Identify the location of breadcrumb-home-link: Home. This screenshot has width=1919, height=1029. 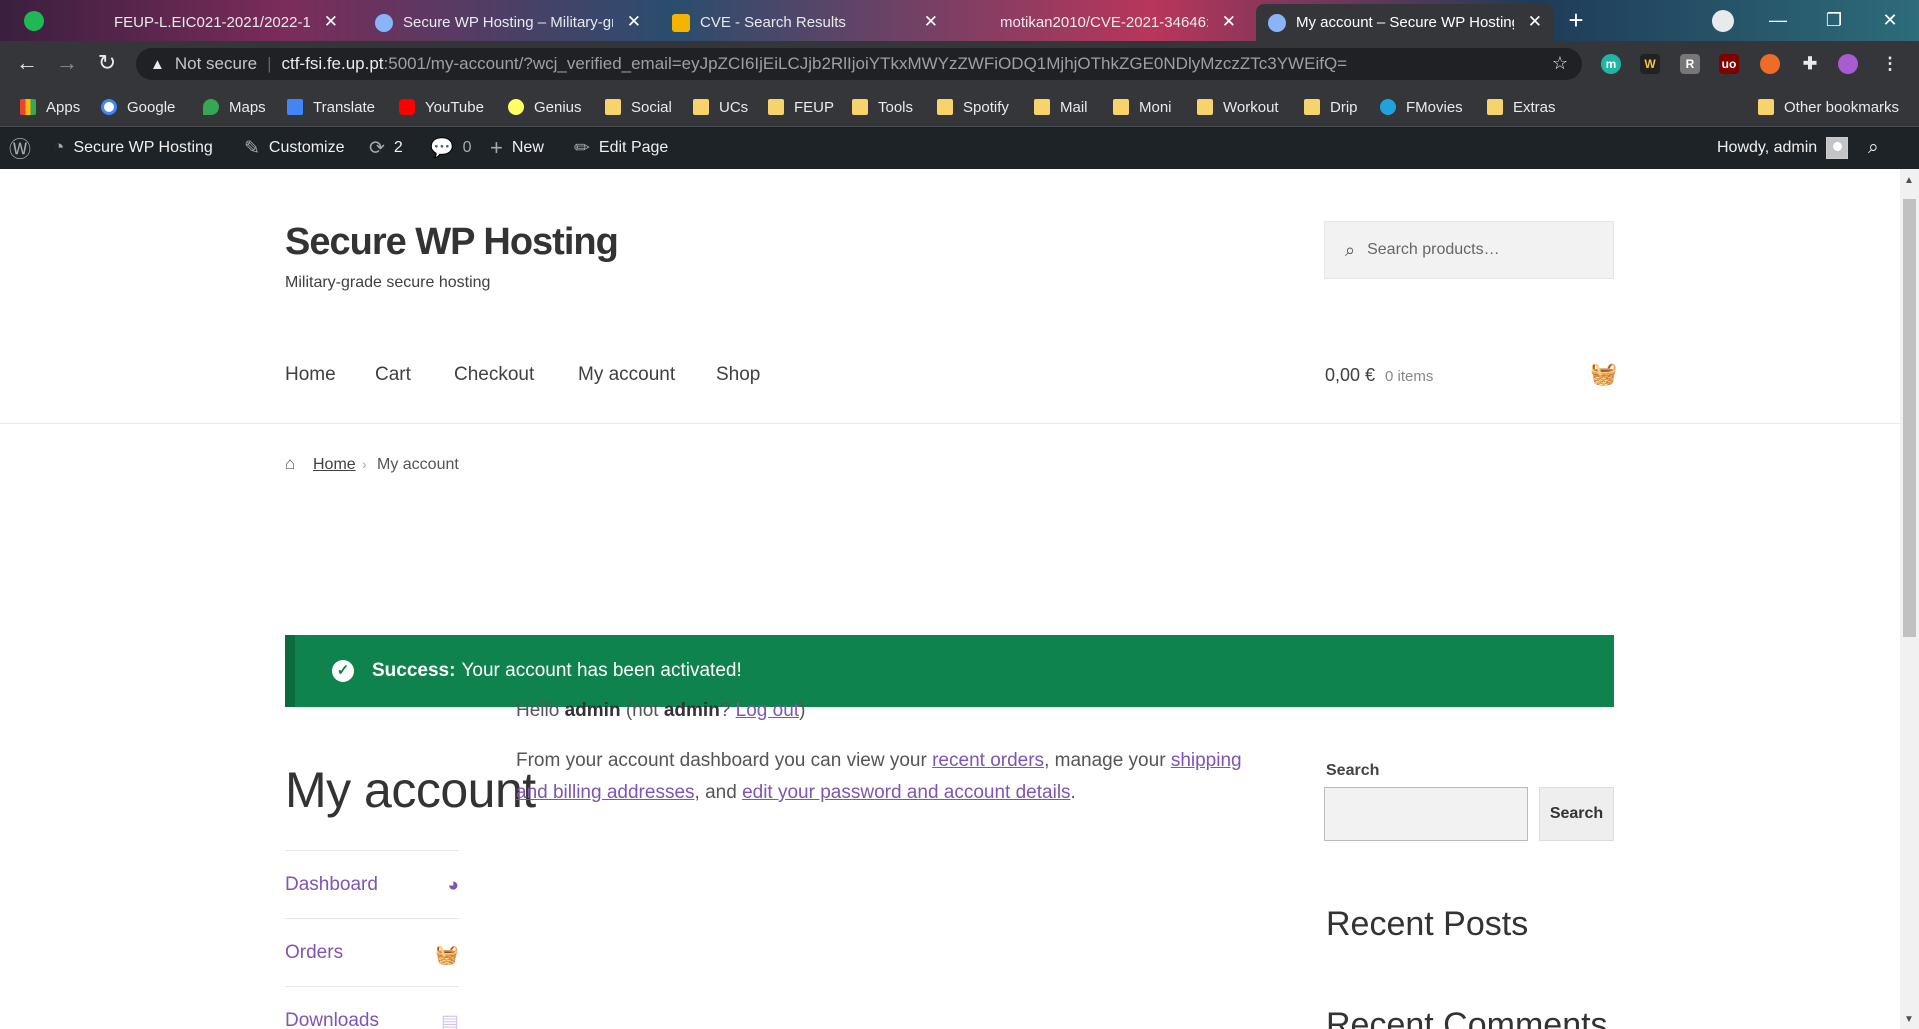
(334, 465).